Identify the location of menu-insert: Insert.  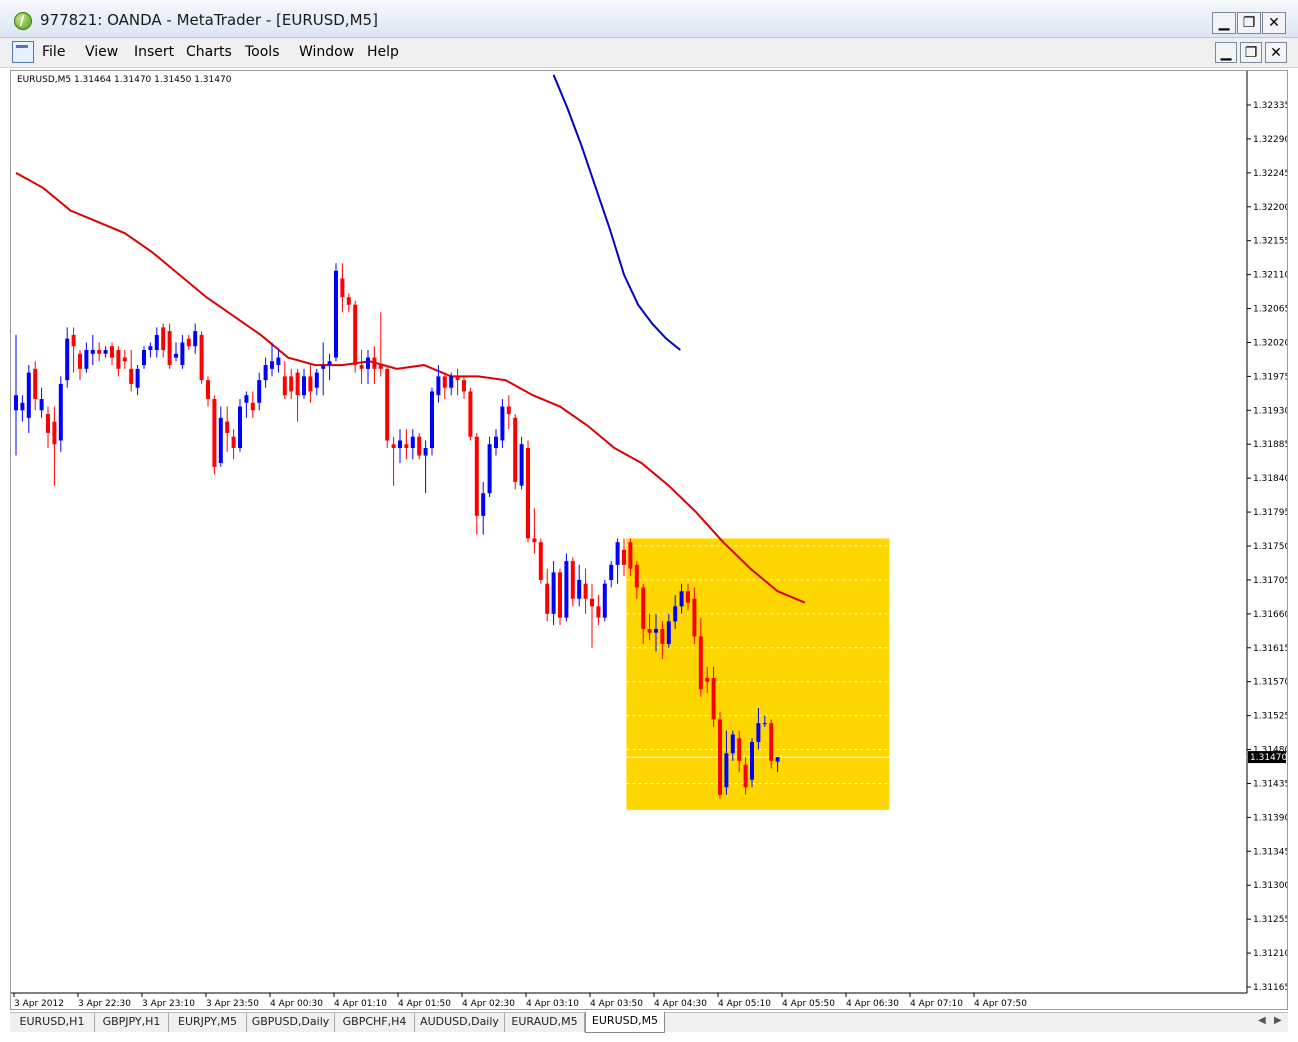
(154, 52).